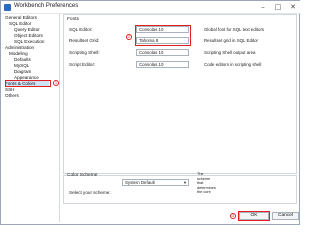 The height and width of the screenshot is (240, 320). Describe the element at coordinates (206, 183) in the screenshot. I see `color-scheme-note: The scheme that determines the core` at that location.